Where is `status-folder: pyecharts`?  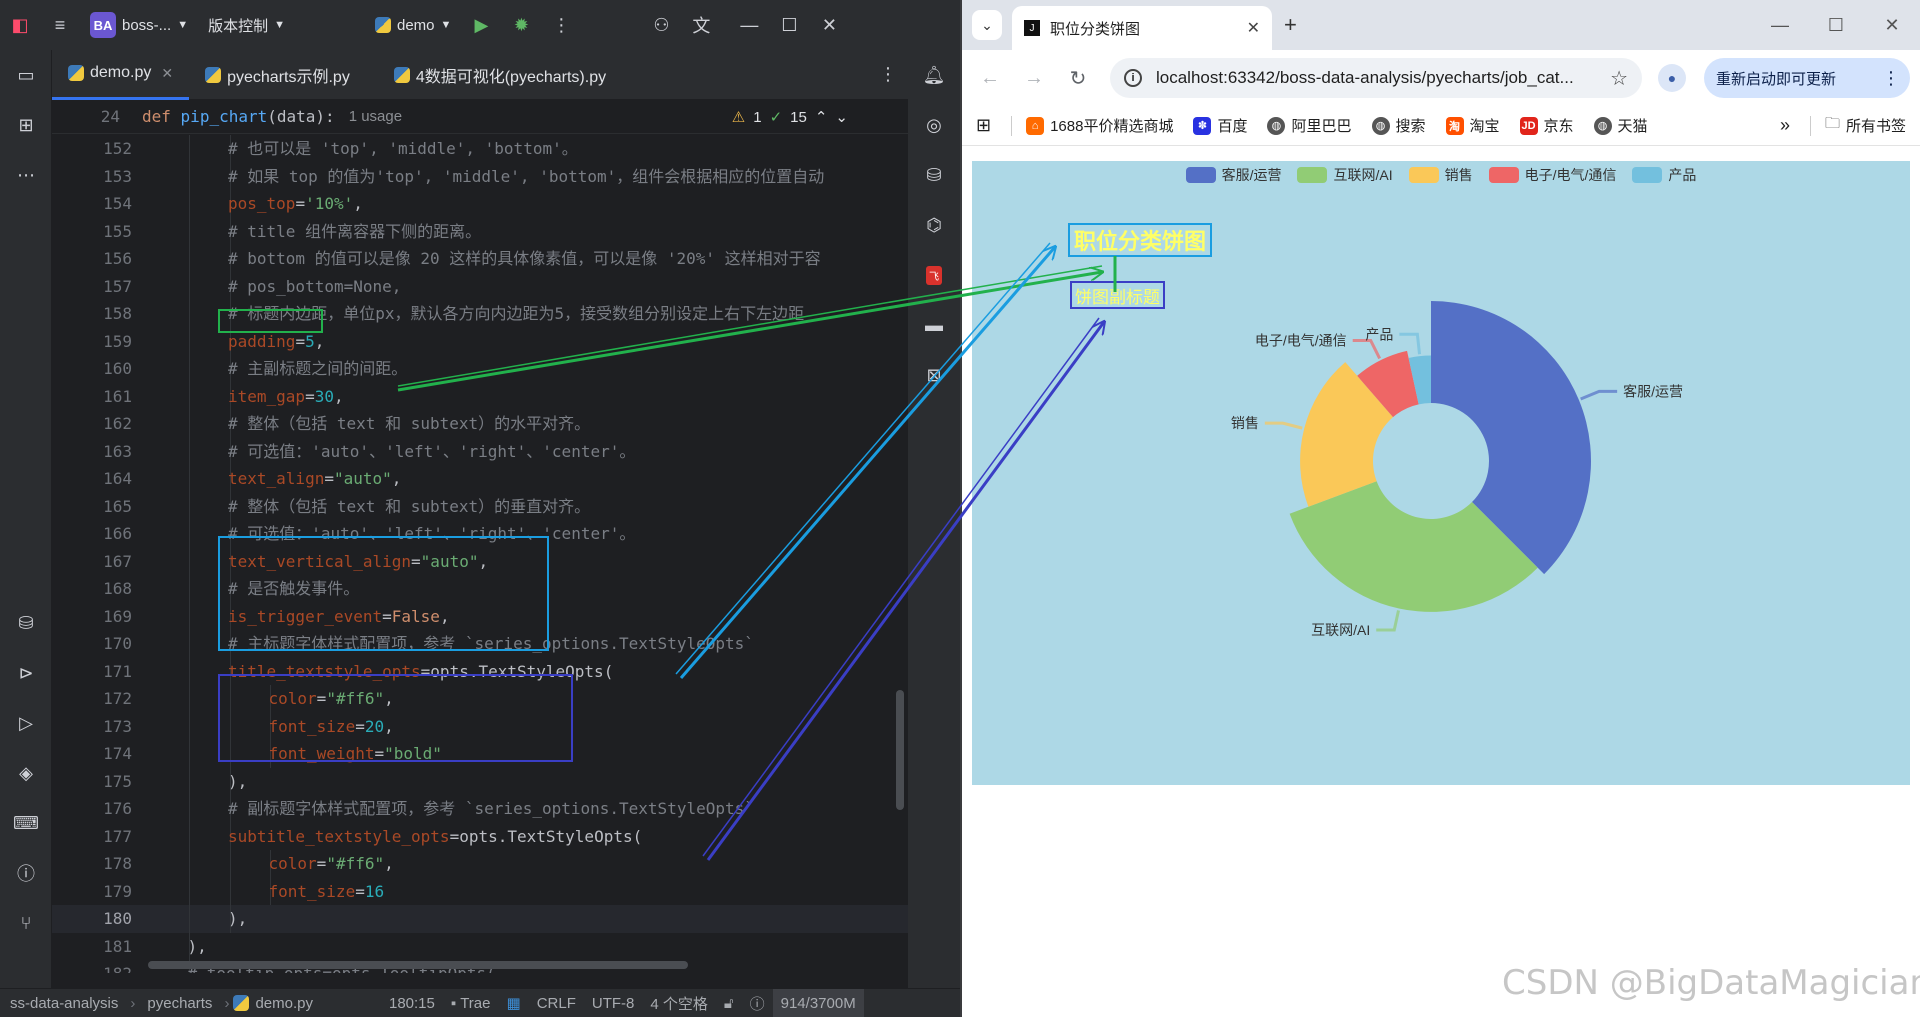
status-folder: pyecharts is located at coordinates (179, 1003).